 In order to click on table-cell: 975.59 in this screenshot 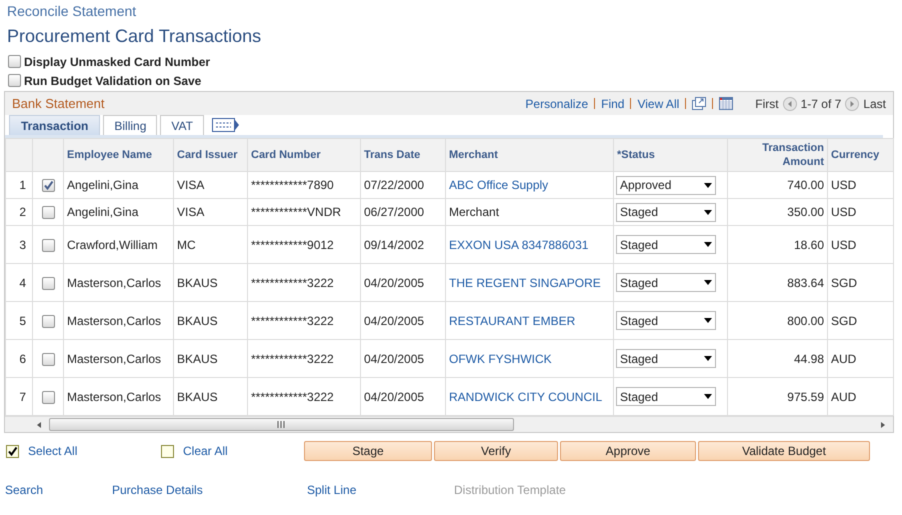, I will do `click(805, 397)`.